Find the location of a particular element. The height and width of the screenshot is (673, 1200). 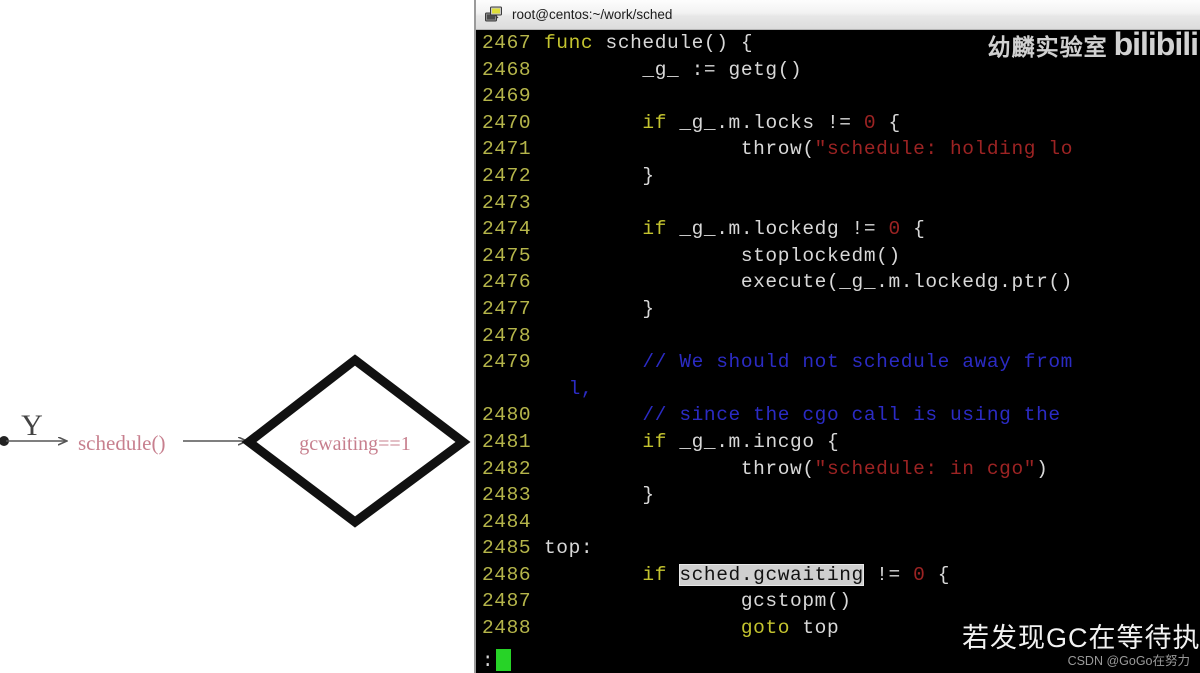

code-line: 2479 // We should not schedule away from is located at coordinates (838, 362).